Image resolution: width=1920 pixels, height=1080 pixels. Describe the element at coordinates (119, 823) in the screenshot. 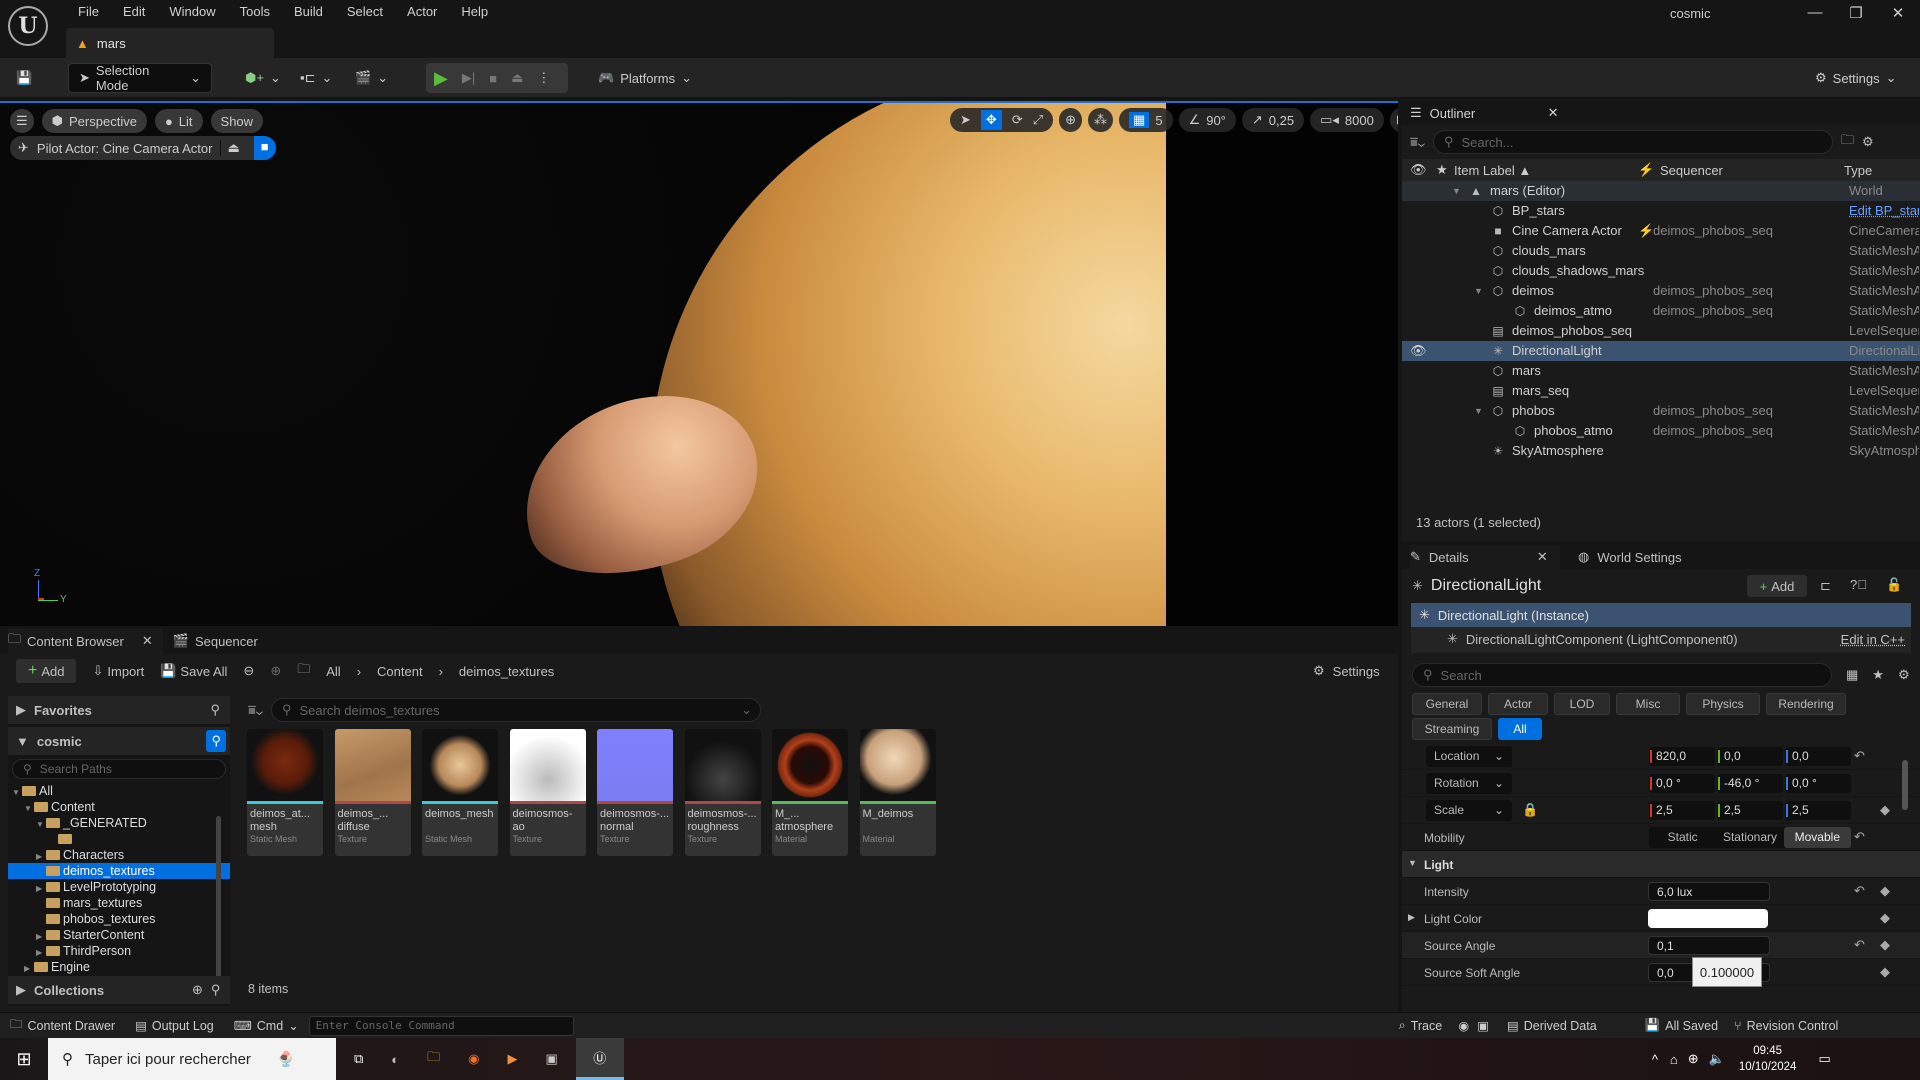

I see `folder-tree-item: ▼ _GENERATED` at that location.